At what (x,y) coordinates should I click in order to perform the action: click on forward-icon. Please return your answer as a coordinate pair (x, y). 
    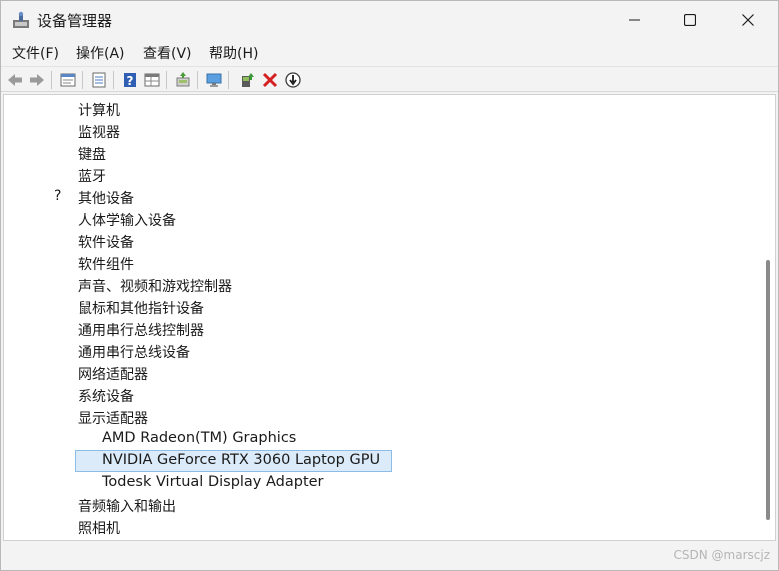
    Looking at the image, I should click on (37, 80).